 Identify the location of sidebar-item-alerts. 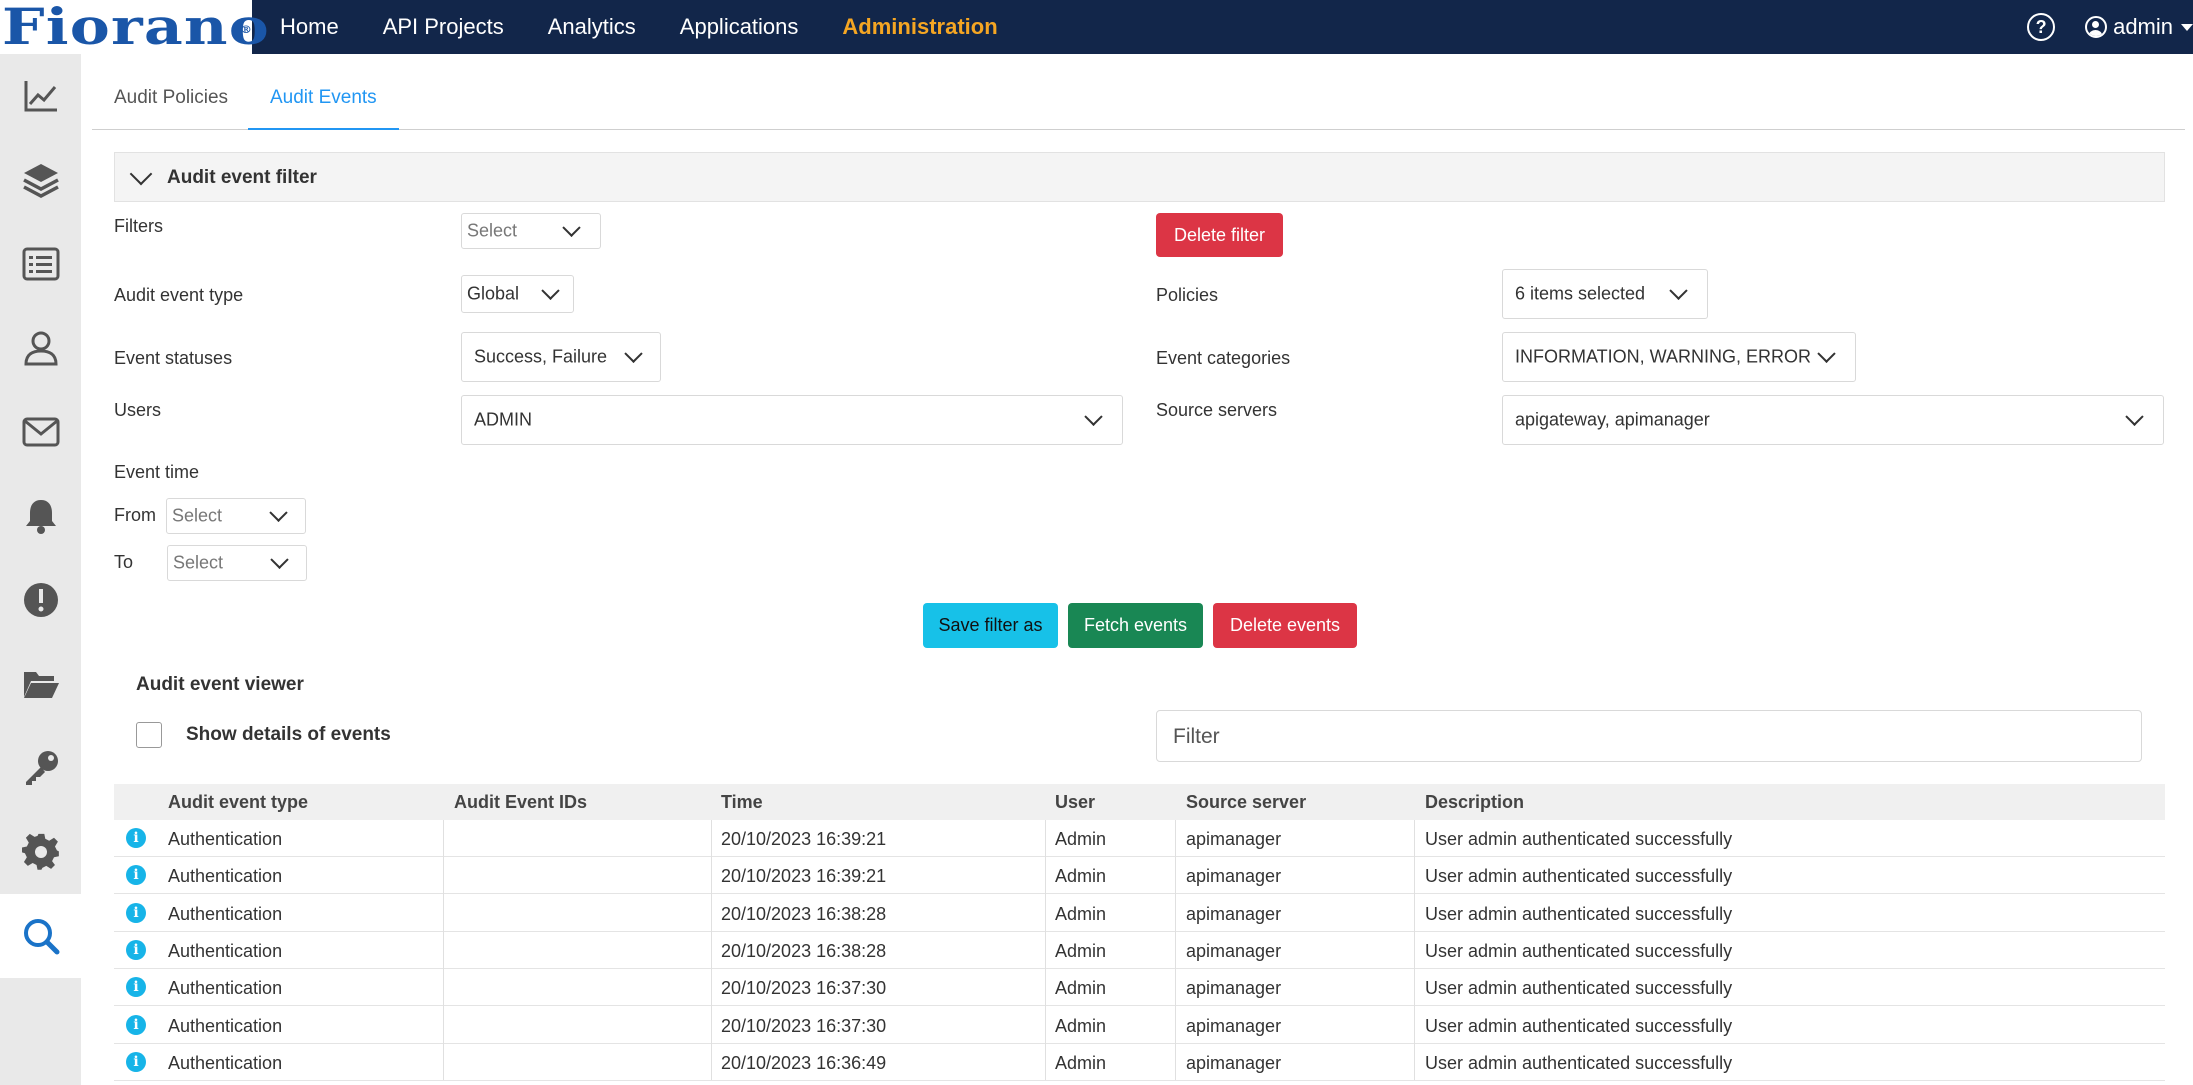
(40, 600).